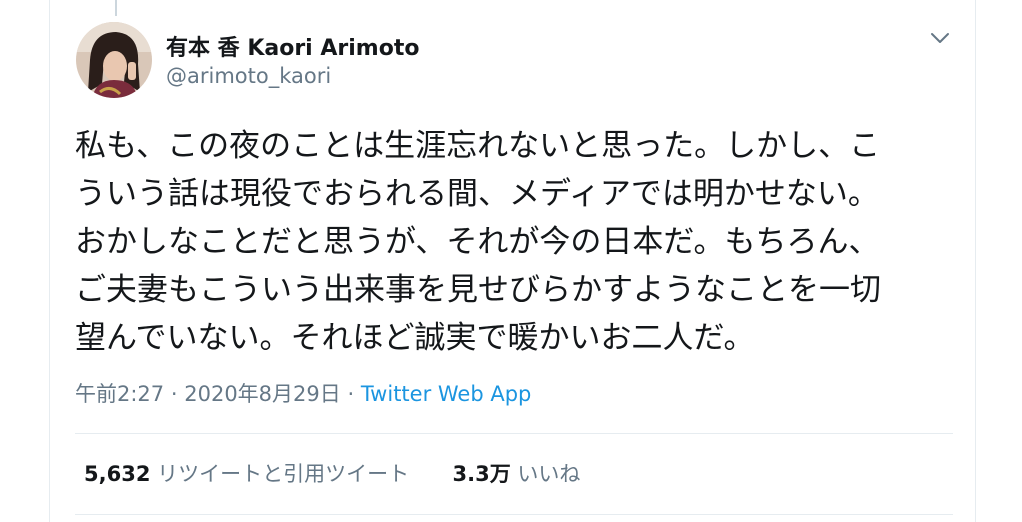 Image resolution: width=1022 pixels, height=522 pixels. What do you see at coordinates (940, 38) in the screenshot?
I see `chevron-down-icon` at bounding box center [940, 38].